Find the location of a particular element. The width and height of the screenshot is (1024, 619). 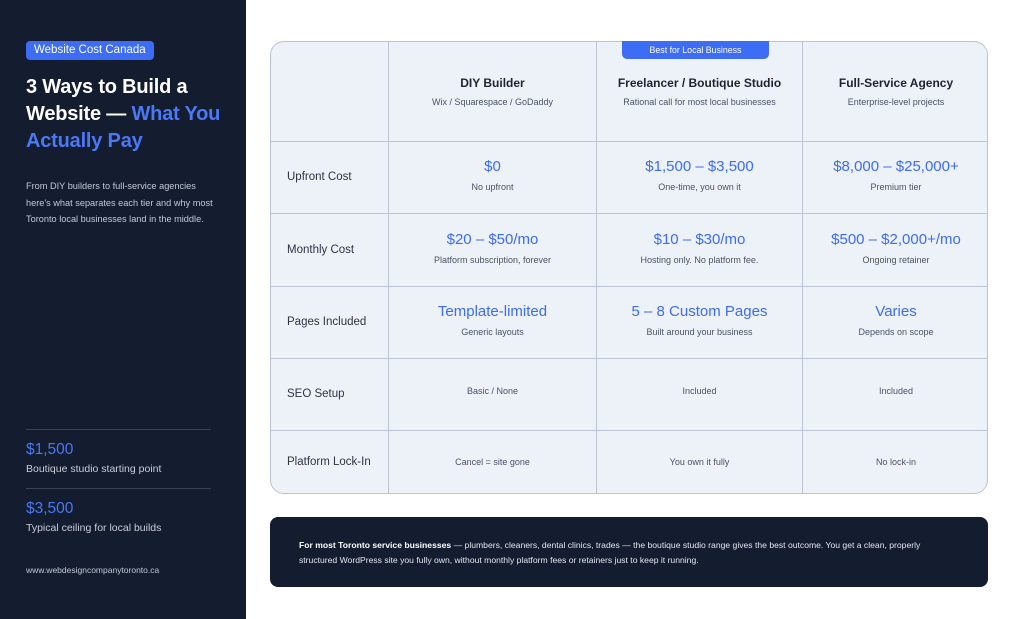

table-cell: $0 No upfront is located at coordinates (492, 175).